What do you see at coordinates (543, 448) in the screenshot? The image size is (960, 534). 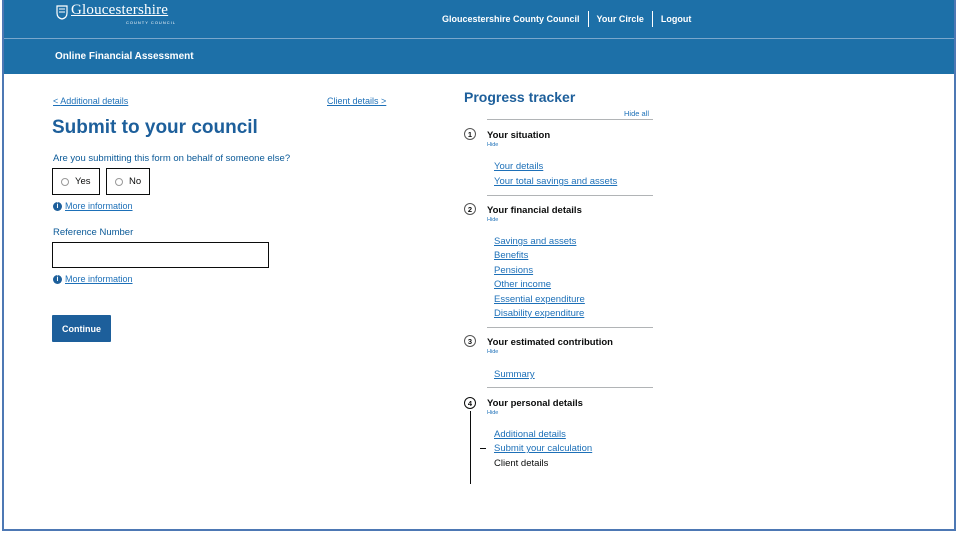 I see `step-link-current: Submit your calculation` at bounding box center [543, 448].